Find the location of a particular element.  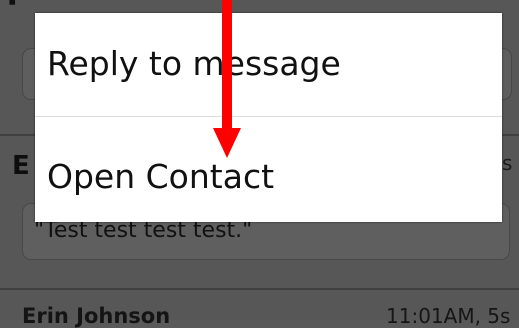

menu-divider is located at coordinates (268, 116).